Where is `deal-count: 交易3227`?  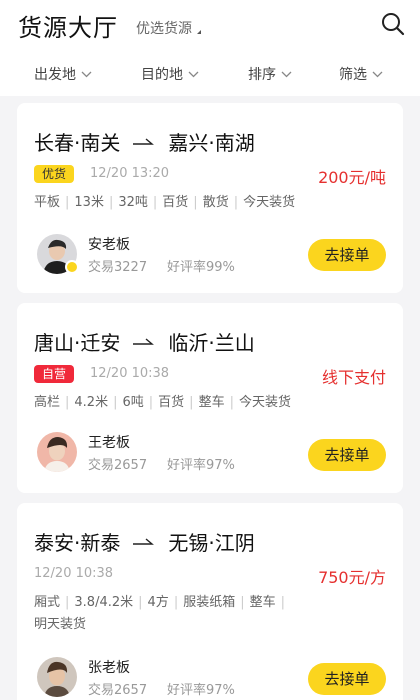 deal-count: 交易3227 is located at coordinates (118, 267).